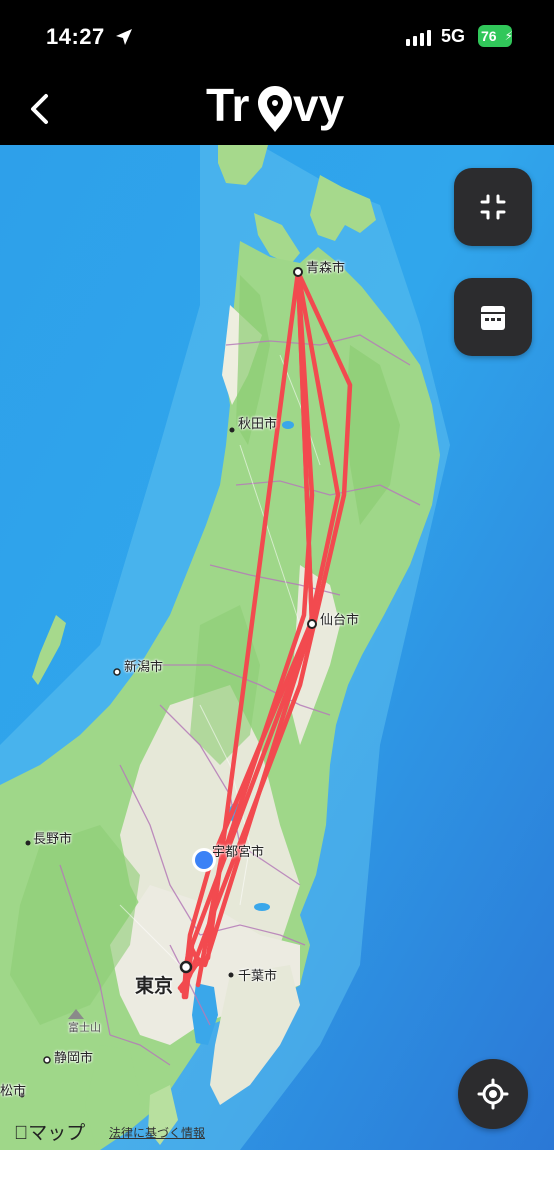 Image resolution: width=554 pixels, height=1200 pixels. What do you see at coordinates (277, 37) in the screenshot?
I see `status-bar: 14:27 5G 76 ⚡` at bounding box center [277, 37].